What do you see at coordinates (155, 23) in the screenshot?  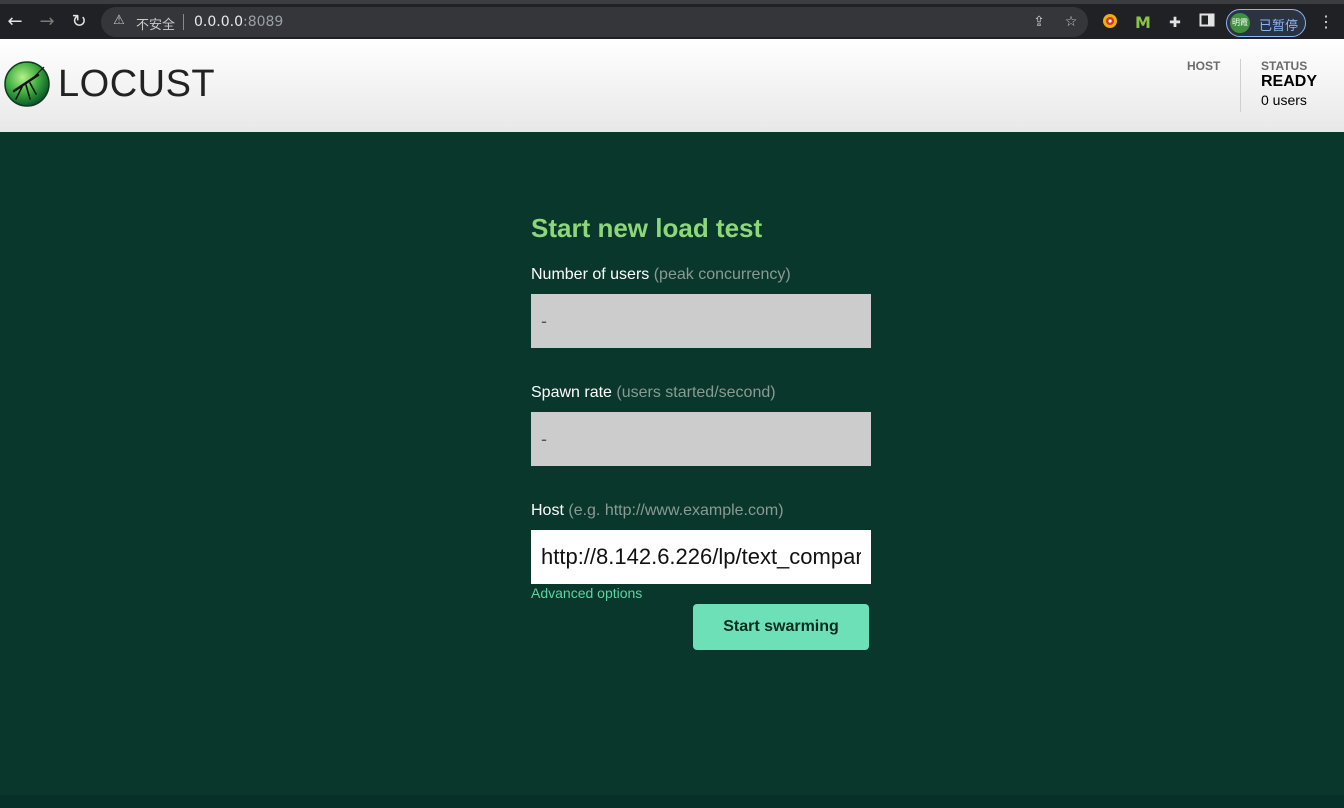 I see `security-label: 不安全` at bounding box center [155, 23].